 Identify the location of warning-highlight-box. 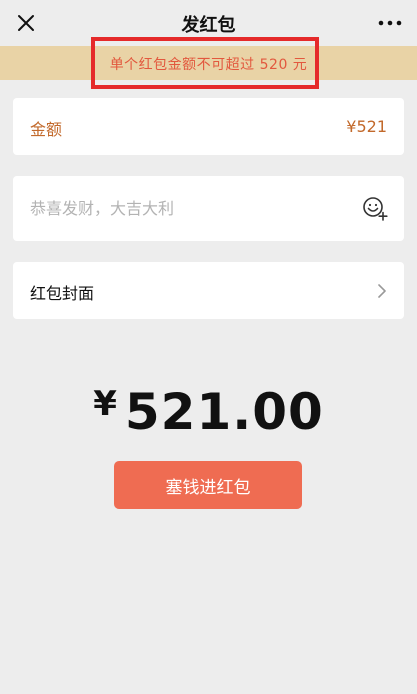
(205, 63).